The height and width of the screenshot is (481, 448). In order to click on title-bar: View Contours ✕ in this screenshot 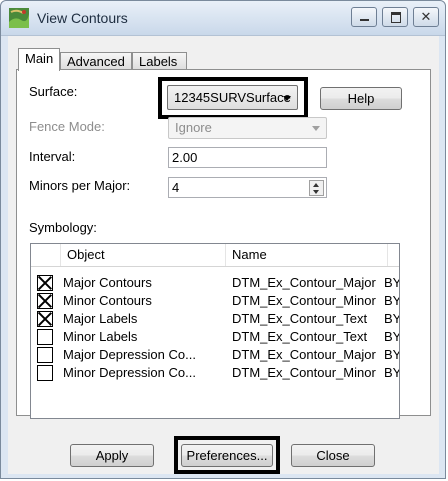, I will do `click(223, 18)`.